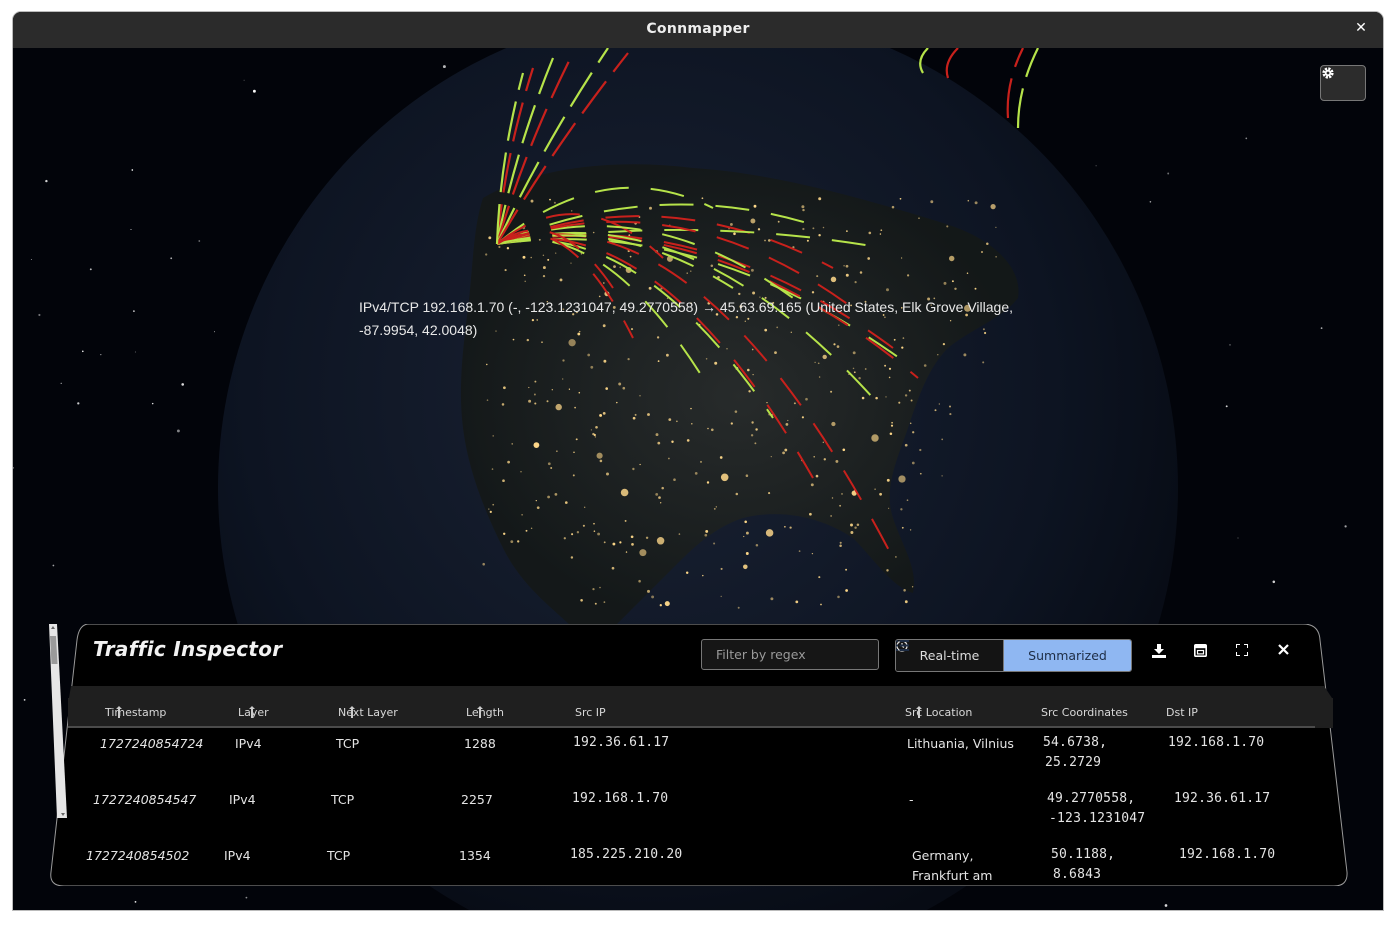 Image resolution: width=1396 pixels, height=926 pixels. Describe the element at coordinates (1246, 654) in the screenshot. I see `fullscreen-button` at that location.